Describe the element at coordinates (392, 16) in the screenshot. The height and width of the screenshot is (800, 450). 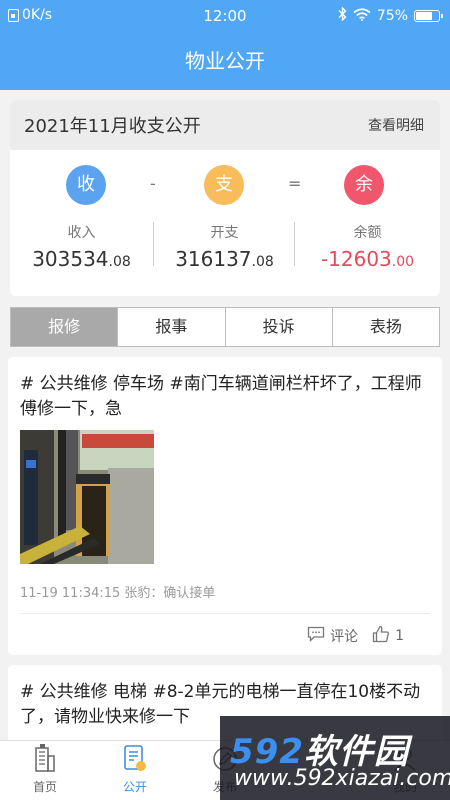
I see `battery-percent: 75%` at that location.